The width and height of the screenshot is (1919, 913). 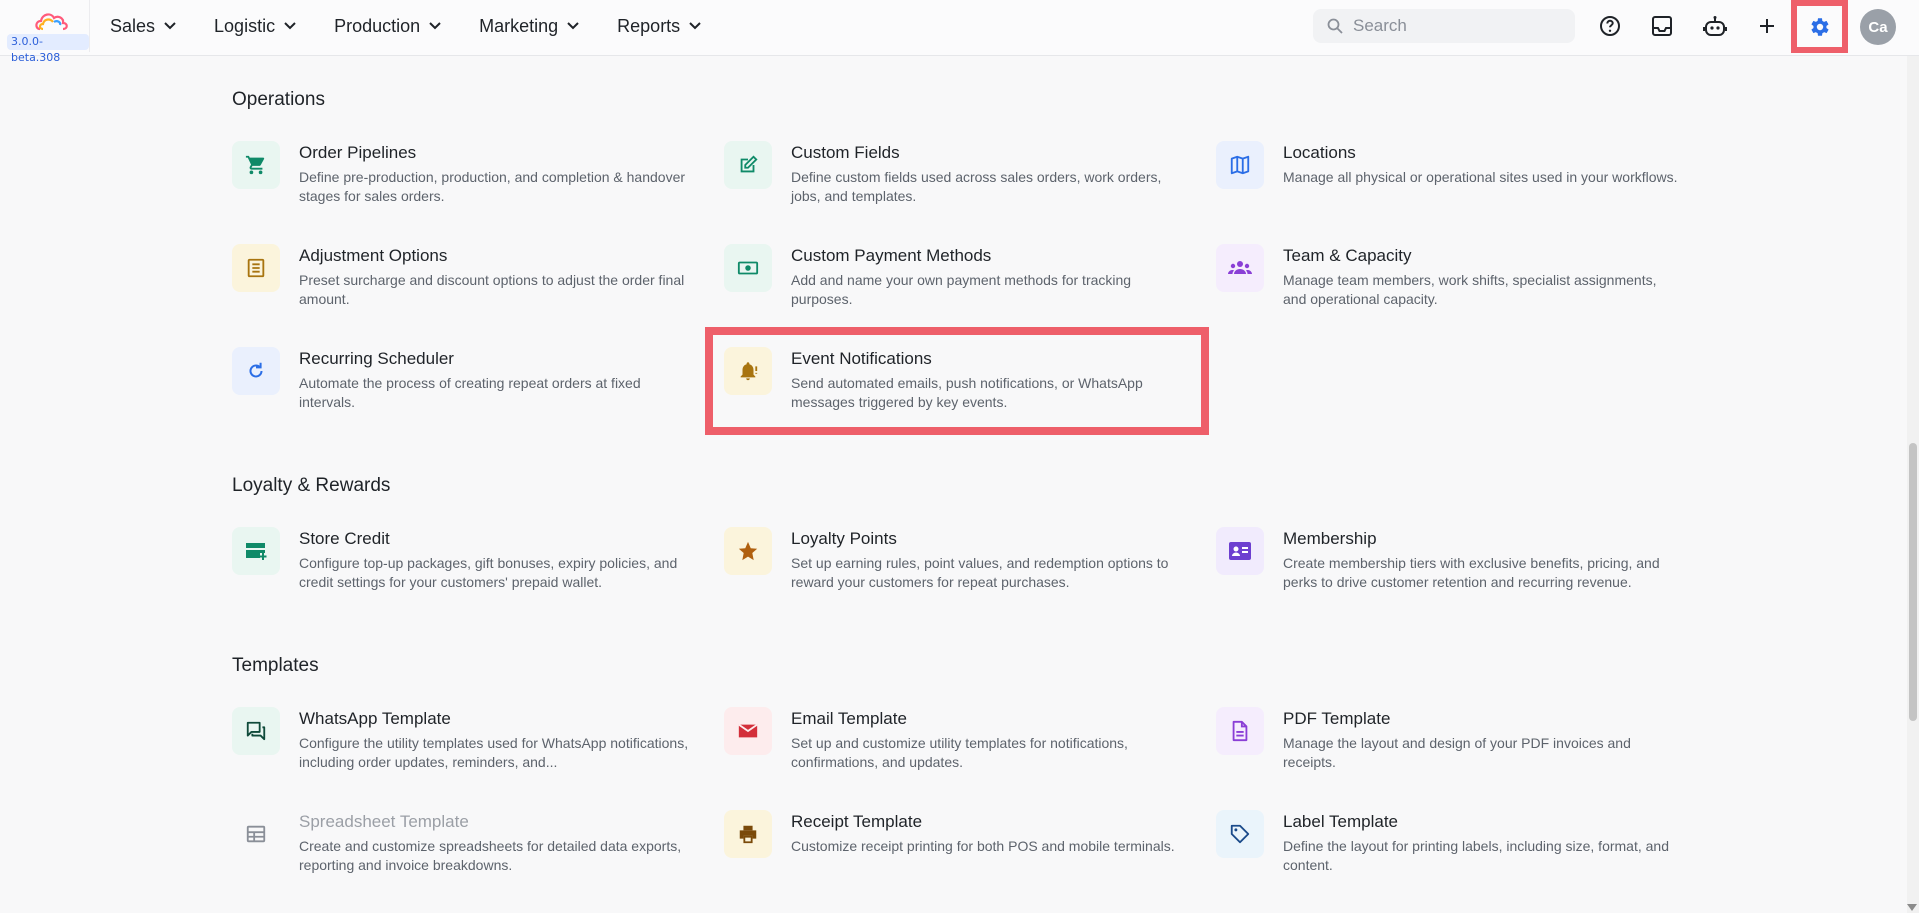 What do you see at coordinates (844, 538) in the screenshot?
I see `card-title: Loyalty Points` at bounding box center [844, 538].